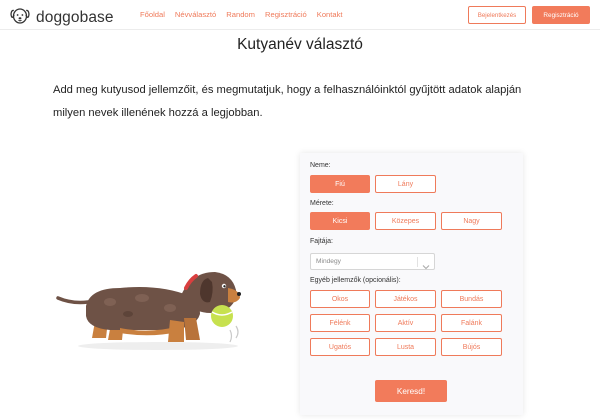 This screenshot has height=420, width=600. What do you see at coordinates (340, 323) in the screenshot?
I see `trait-option-felenk: Félénk` at bounding box center [340, 323].